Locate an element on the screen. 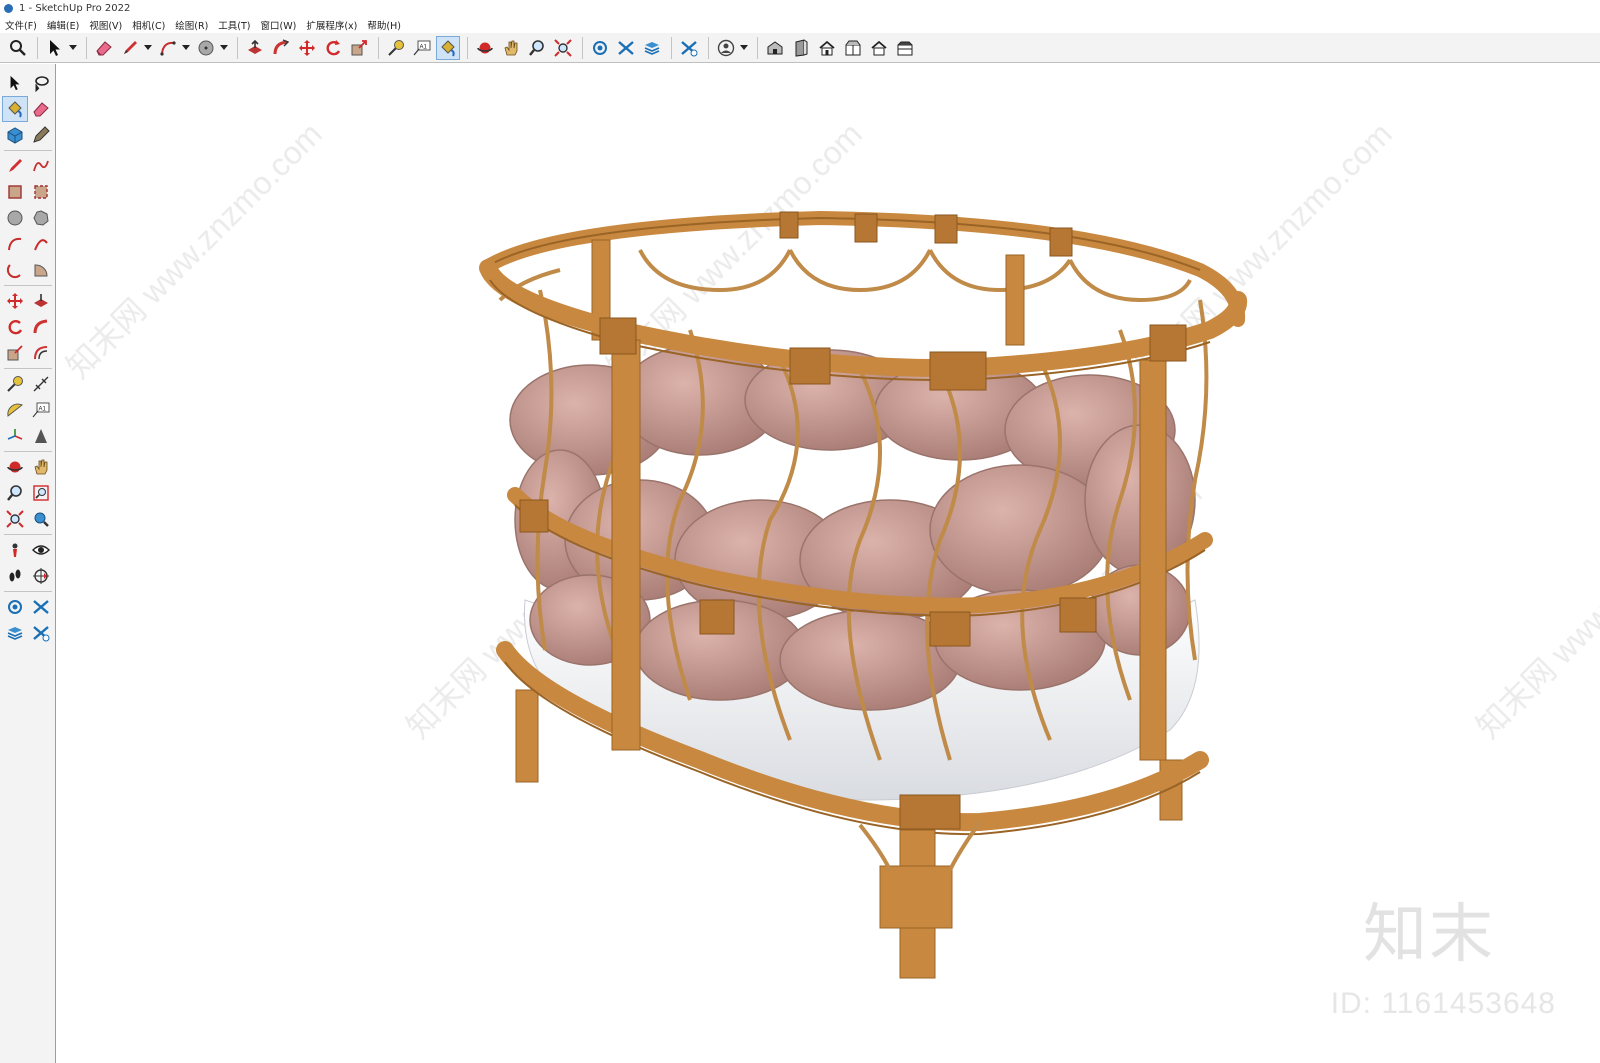 Image resolution: width=1600 pixels, height=1063 pixels. lt-extension-manager-button is located at coordinates (41, 633).